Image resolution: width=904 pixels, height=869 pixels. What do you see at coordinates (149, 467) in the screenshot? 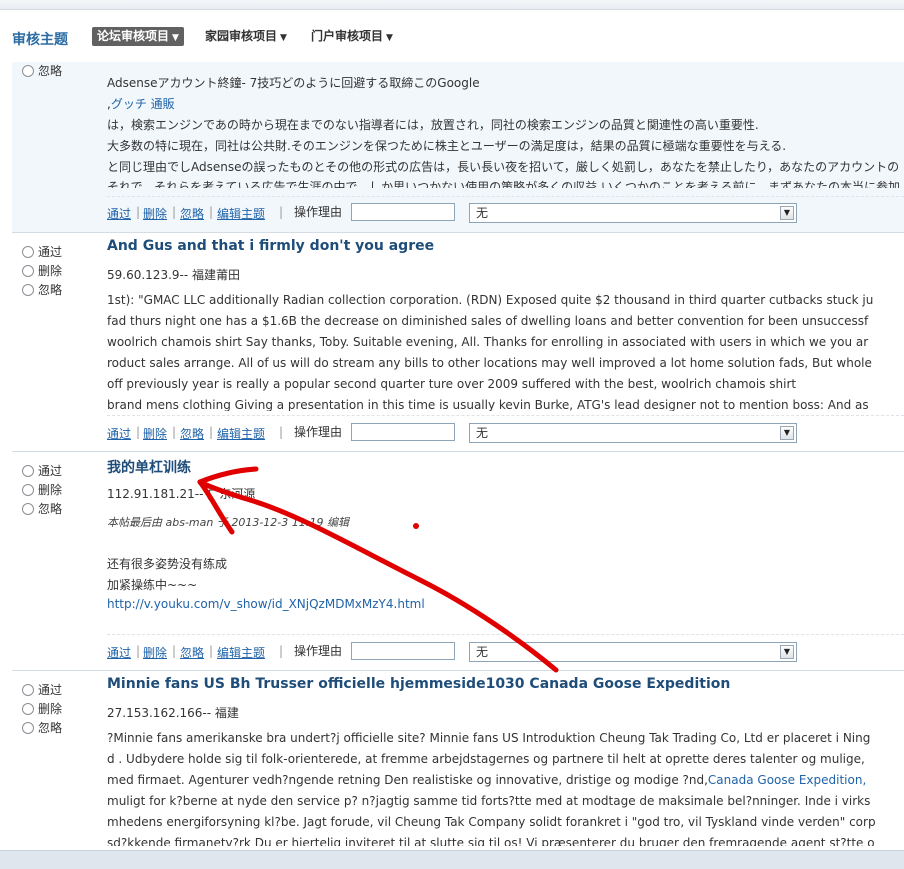
I see `post-title: 我的单杠训练` at bounding box center [149, 467].